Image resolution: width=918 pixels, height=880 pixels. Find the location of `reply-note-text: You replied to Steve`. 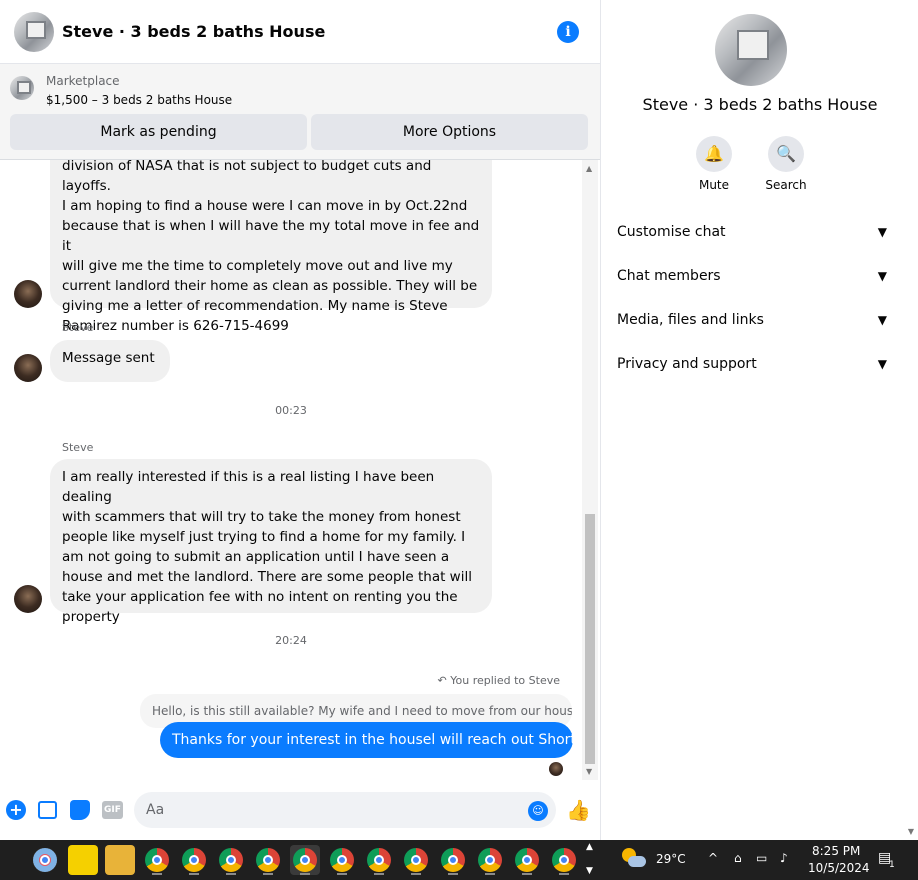

reply-note-text: You replied to Steve is located at coordinates (505, 680).